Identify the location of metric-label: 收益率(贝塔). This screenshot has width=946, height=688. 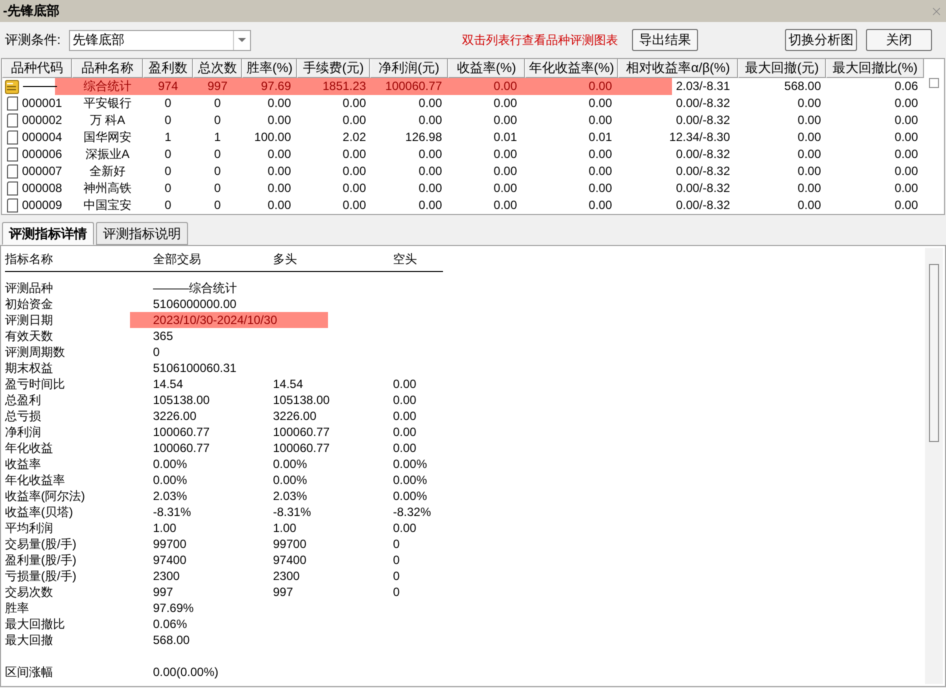
(39, 512).